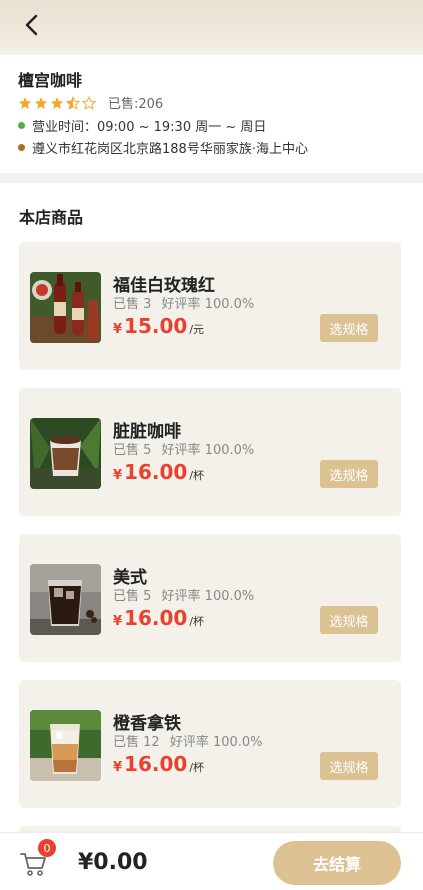 The image size is (423, 890). I want to click on product-image-orange-latte, so click(65, 745).